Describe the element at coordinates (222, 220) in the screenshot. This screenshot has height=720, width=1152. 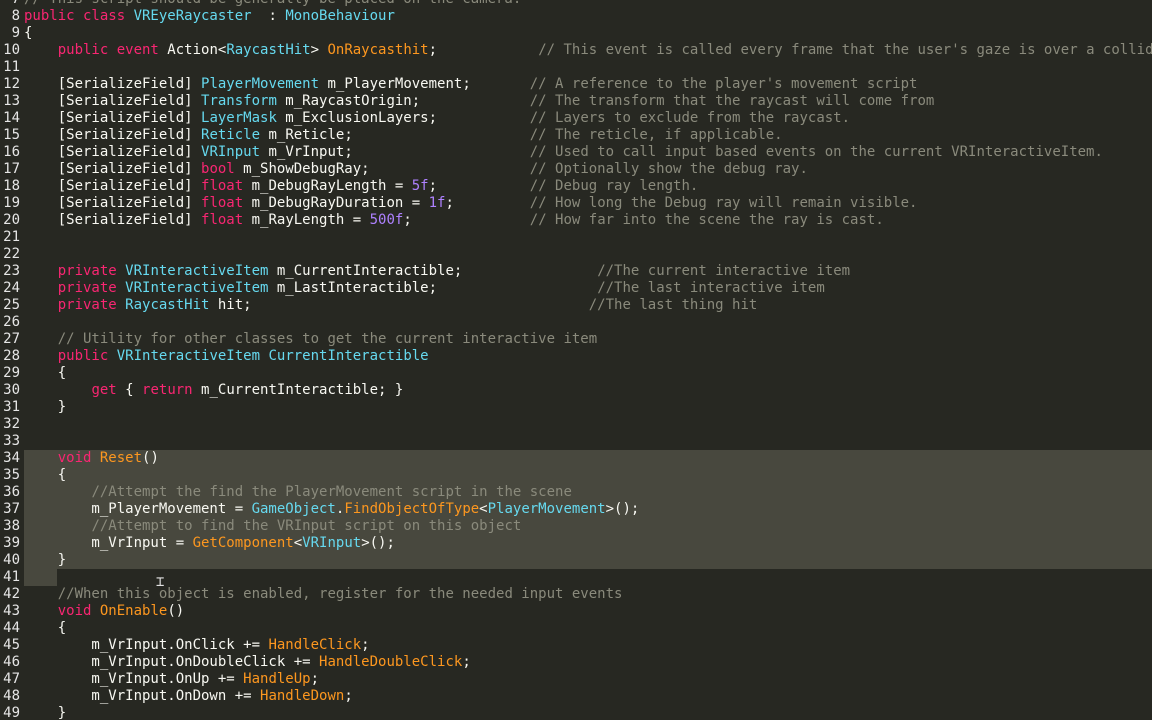
I see `code-token: float` at that location.